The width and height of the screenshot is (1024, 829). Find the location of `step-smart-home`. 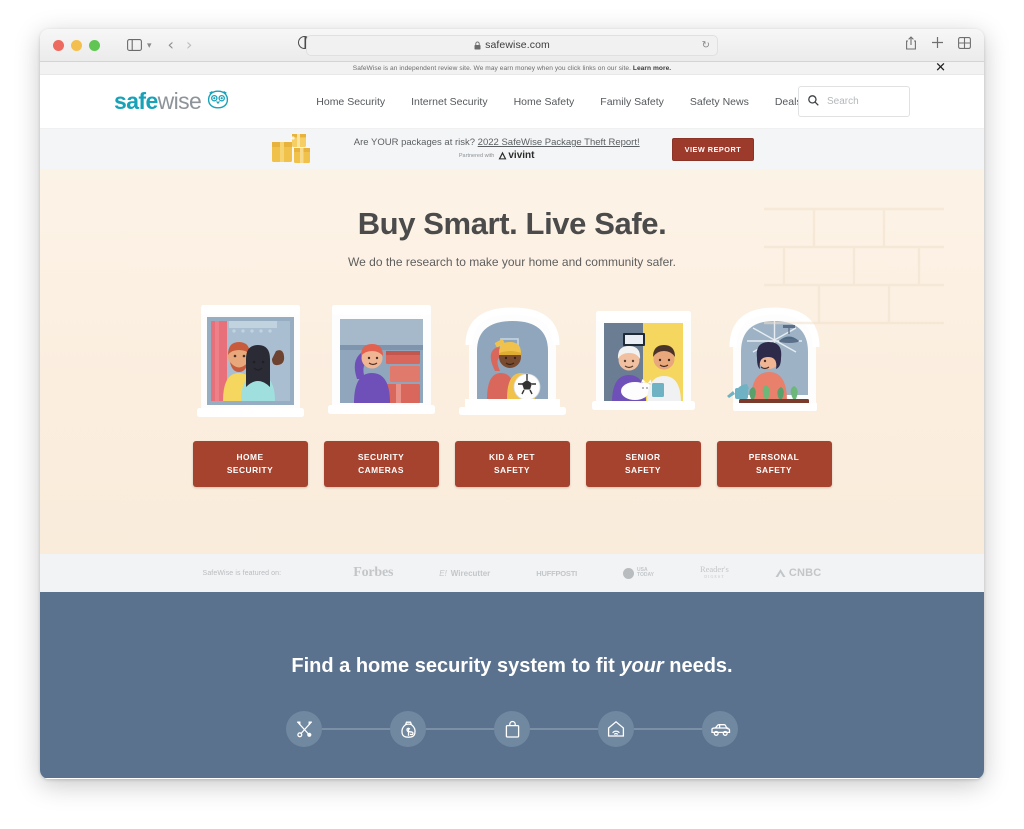

step-smart-home is located at coordinates (616, 729).